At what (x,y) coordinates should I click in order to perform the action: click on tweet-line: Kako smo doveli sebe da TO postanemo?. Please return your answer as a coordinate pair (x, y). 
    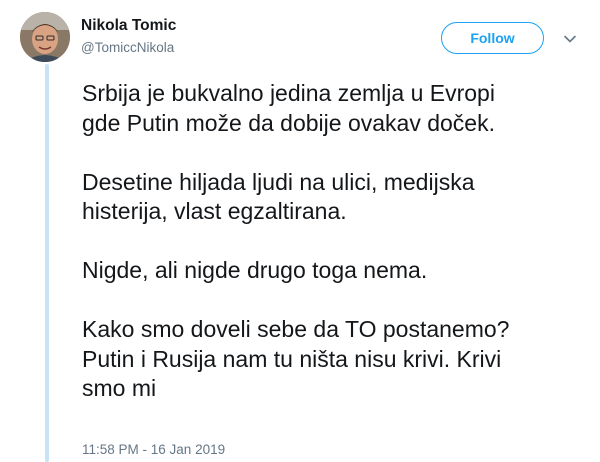
    Looking at the image, I should click on (296, 329).